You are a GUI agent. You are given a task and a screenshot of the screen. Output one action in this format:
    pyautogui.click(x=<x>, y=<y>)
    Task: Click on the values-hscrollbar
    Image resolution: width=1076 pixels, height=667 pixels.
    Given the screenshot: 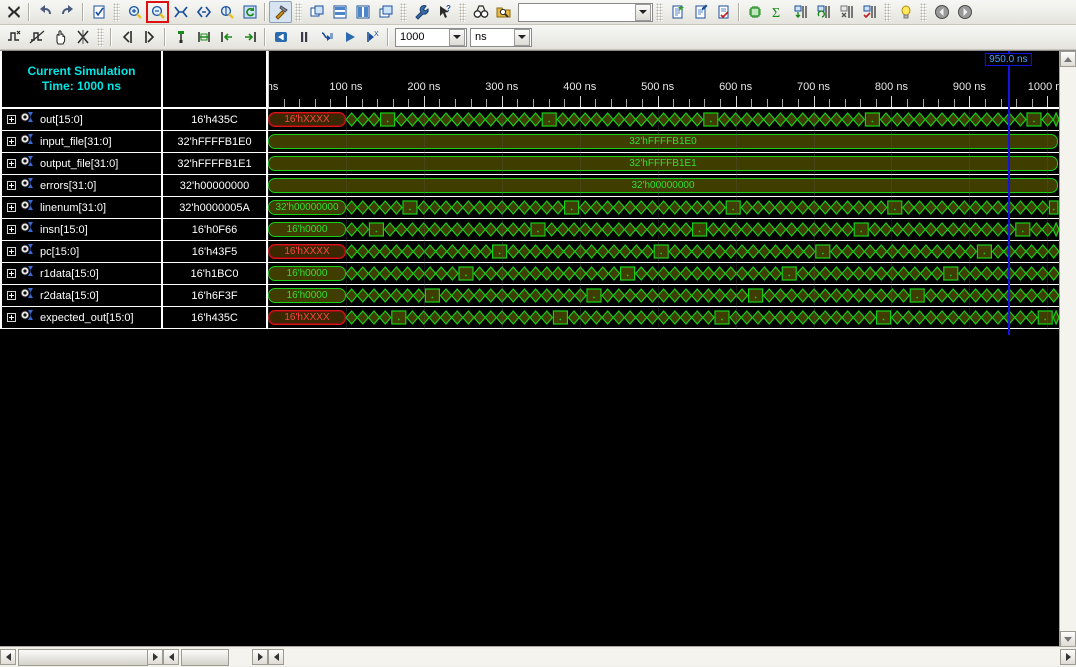 What is the action you would take?
    pyautogui.click(x=215, y=657)
    